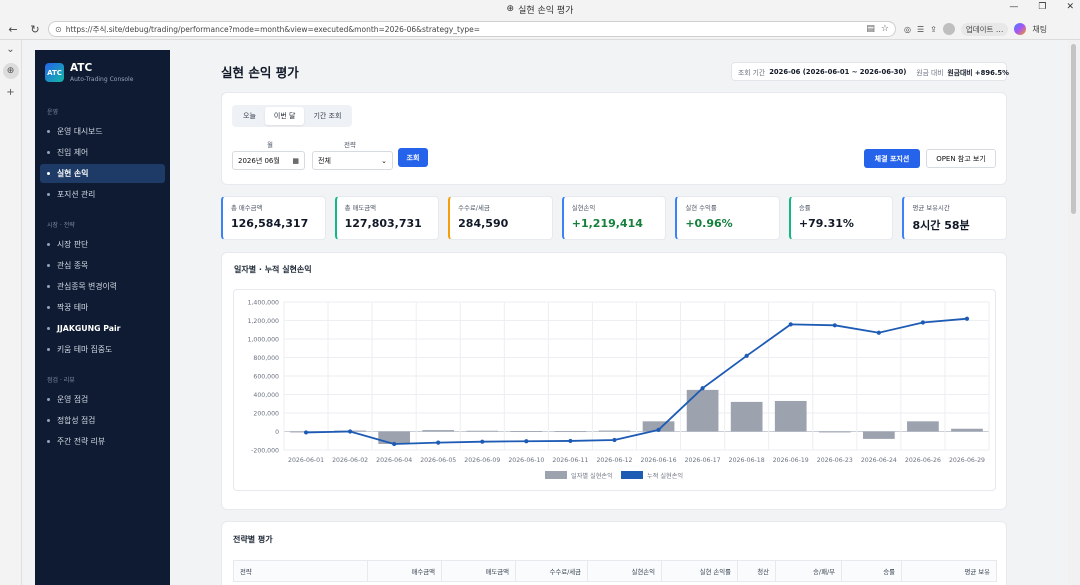 This screenshot has height=585, width=1080. What do you see at coordinates (592, 476) in the screenshot?
I see `legend-label-daily: 일자별 실현손익` at bounding box center [592, 476].